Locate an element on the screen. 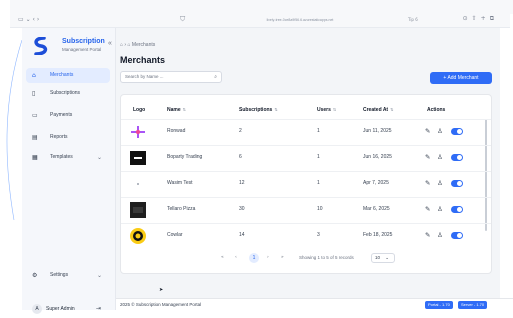 The height and width of the screenshot is (318, 513). table-row: Boparty Trading 6 1 Jun 16, 2025 ✎ ♙ is located at coordinates (306, 158).